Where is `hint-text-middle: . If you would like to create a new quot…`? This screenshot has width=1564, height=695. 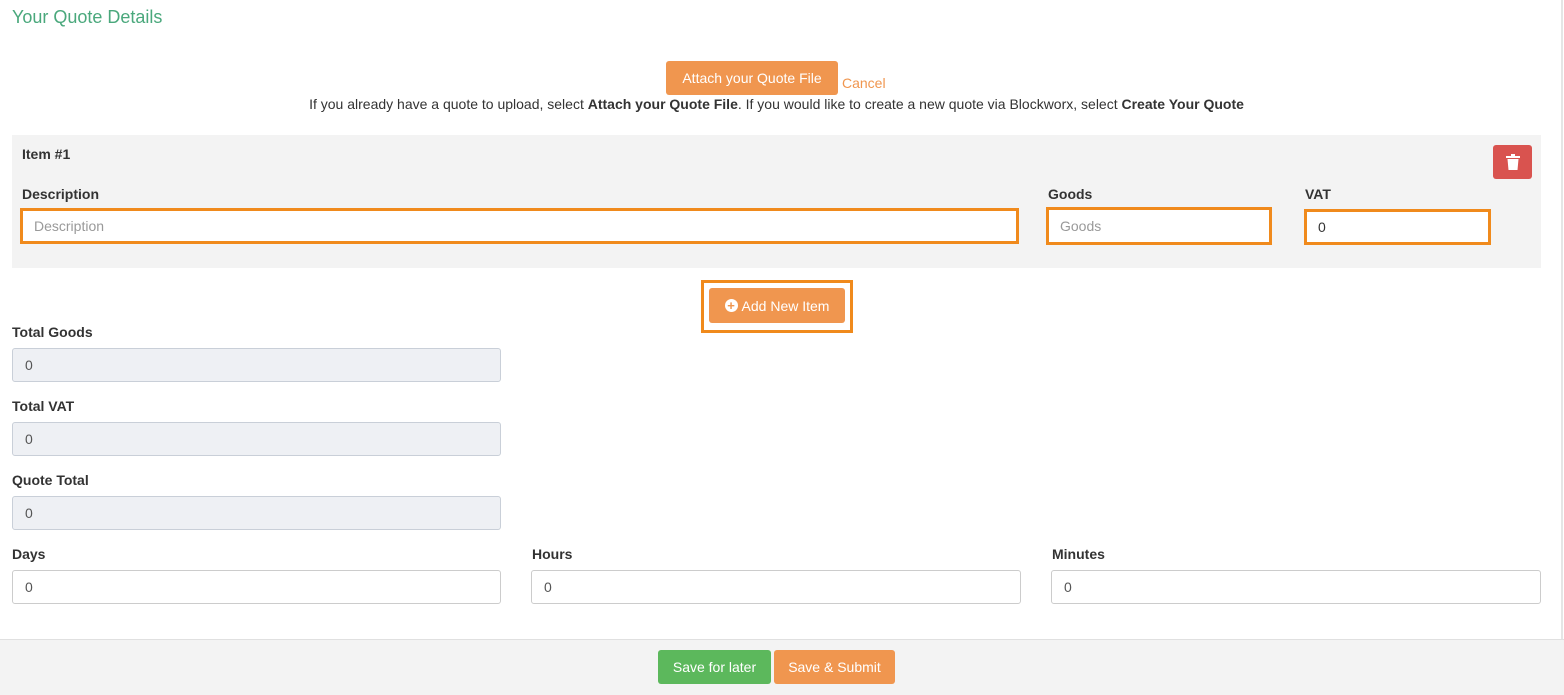
hint-text-middle: . If you would like to create a new quot… is located at coordinates (929, 104).